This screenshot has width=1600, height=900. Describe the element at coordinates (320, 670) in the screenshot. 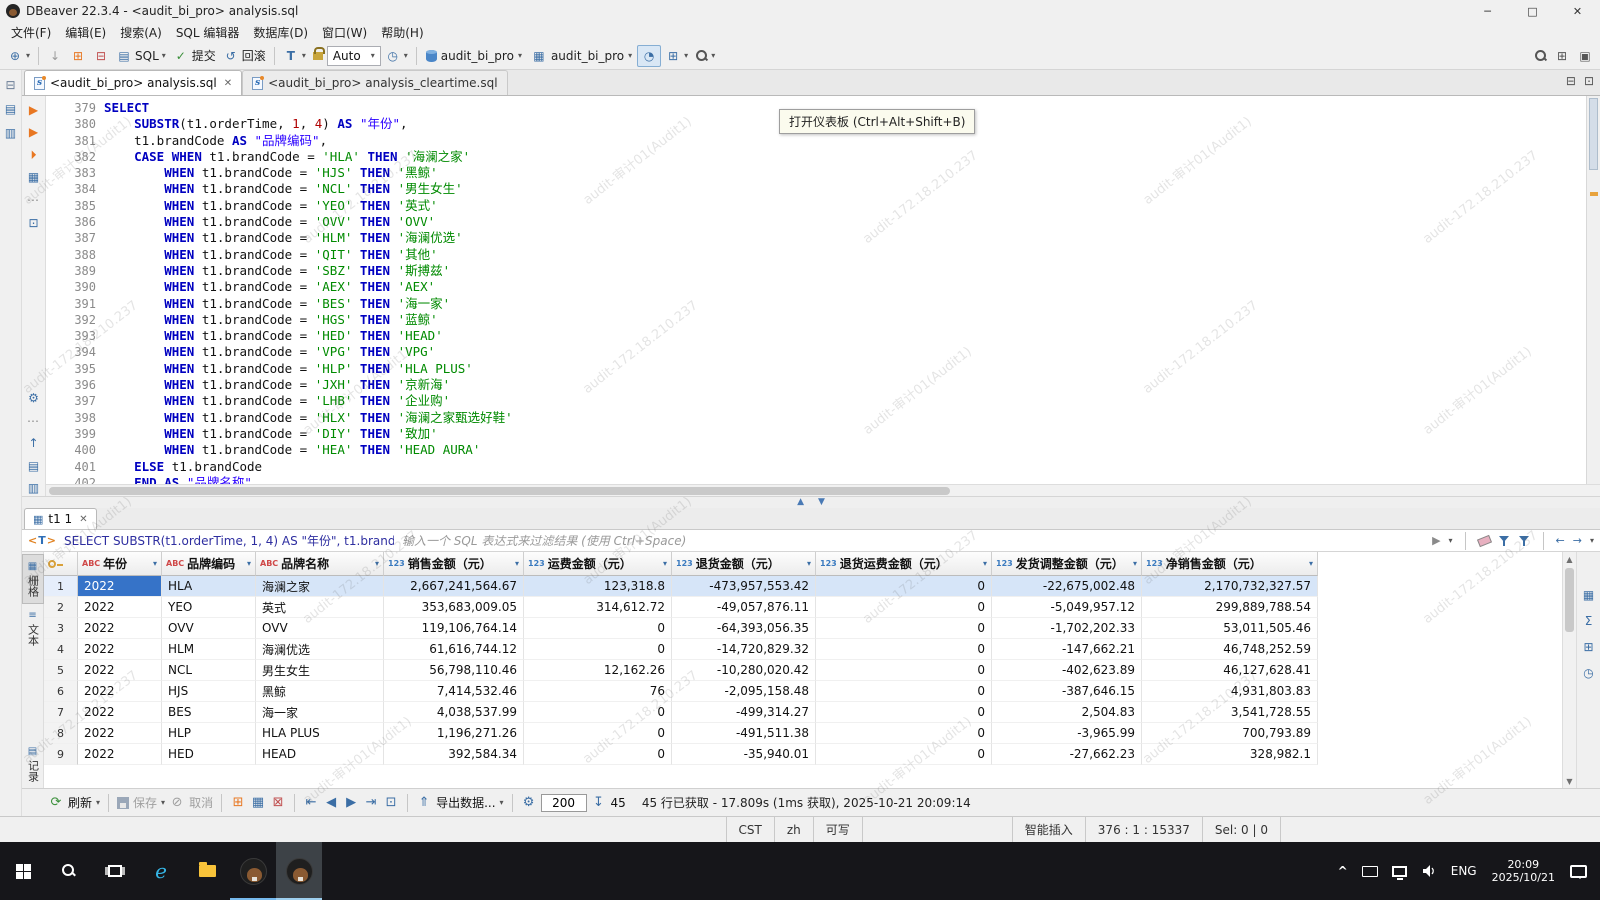

I see `grid-cell: 男生女生` at that location.